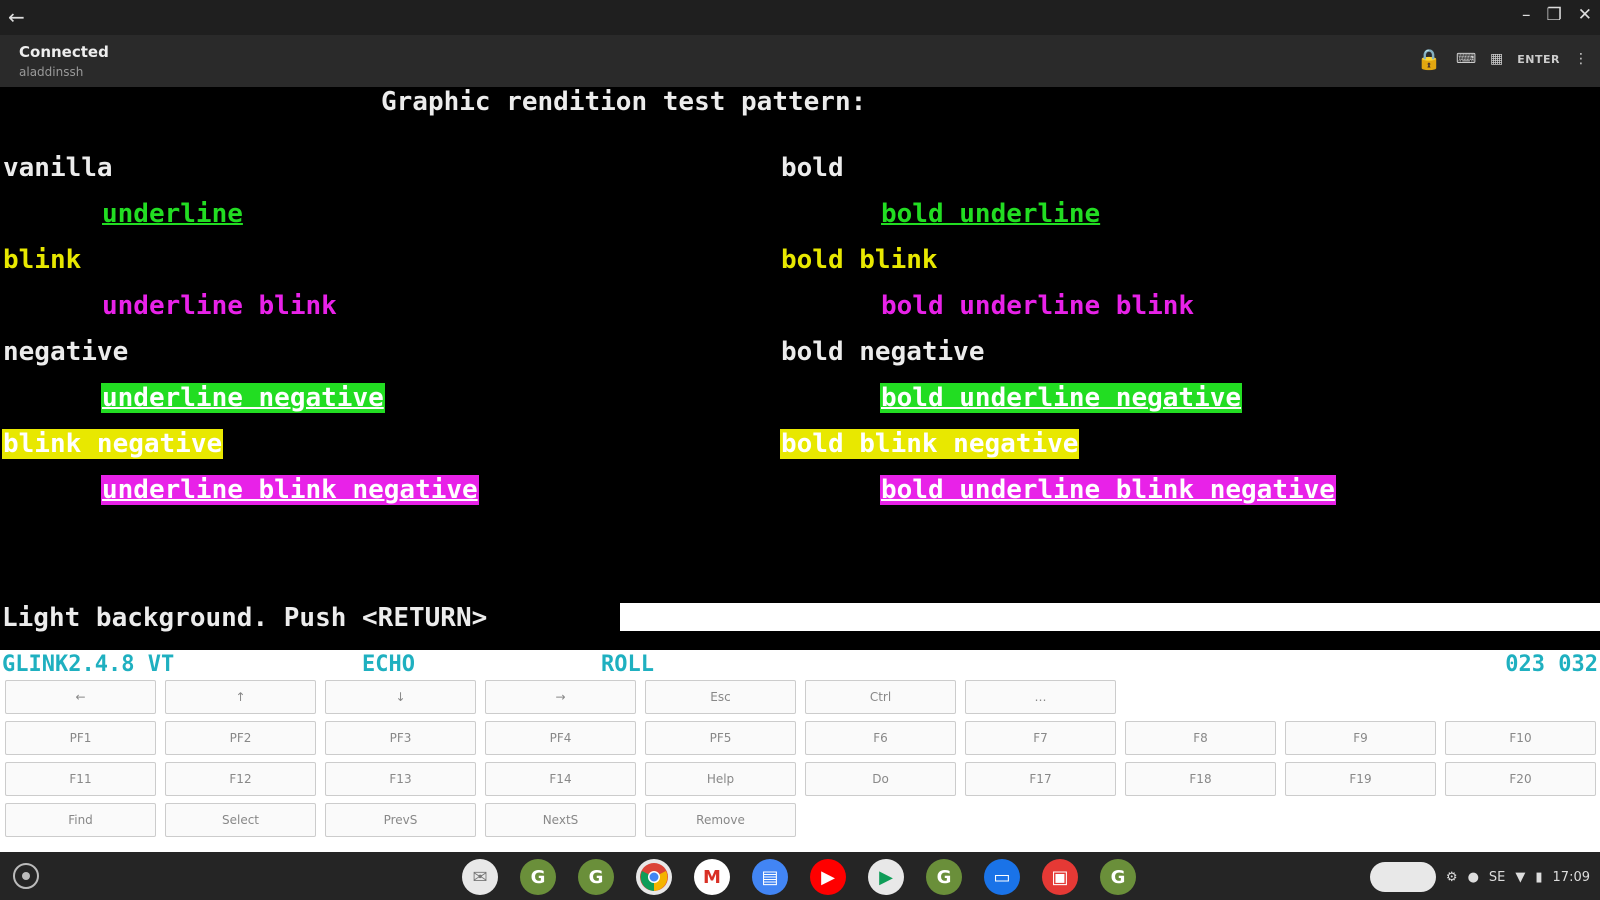 The width and height of the screenshot is (1600, 900). Describe the element at coordinates (800, 61) in the screenshot. I see `app-header: Connected aladdinssh 🔒 ⌨ ▦ ENTER ⋮` at that location.